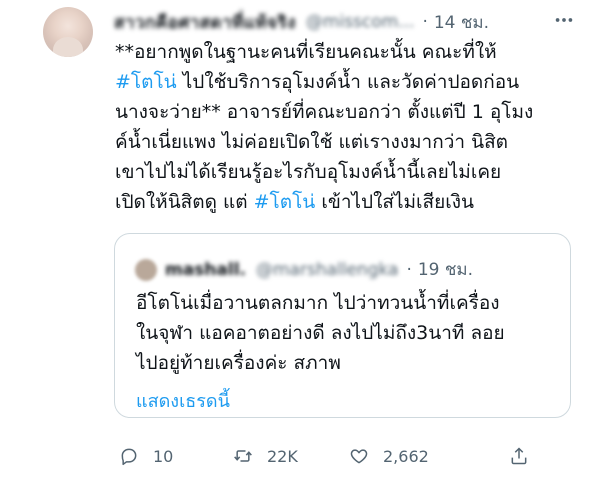 This screenshot has width=600, height=491. What do you see at coordinates (238, 363) in the screenshot?
I see `quoted-tweet-line: ไปอยู่ท้ายเครื่องค่ะ สภาพ` at bounding box center [238, 363].